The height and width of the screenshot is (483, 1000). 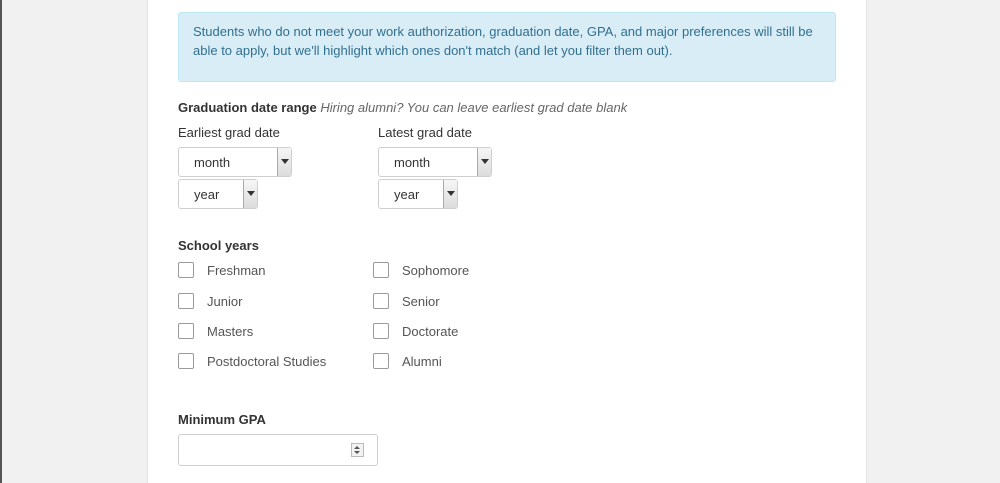 What do you see at coordinates (207, 194) in the screenshot?
I see `earliest-year-value: year` at bounding box center [207, 194].